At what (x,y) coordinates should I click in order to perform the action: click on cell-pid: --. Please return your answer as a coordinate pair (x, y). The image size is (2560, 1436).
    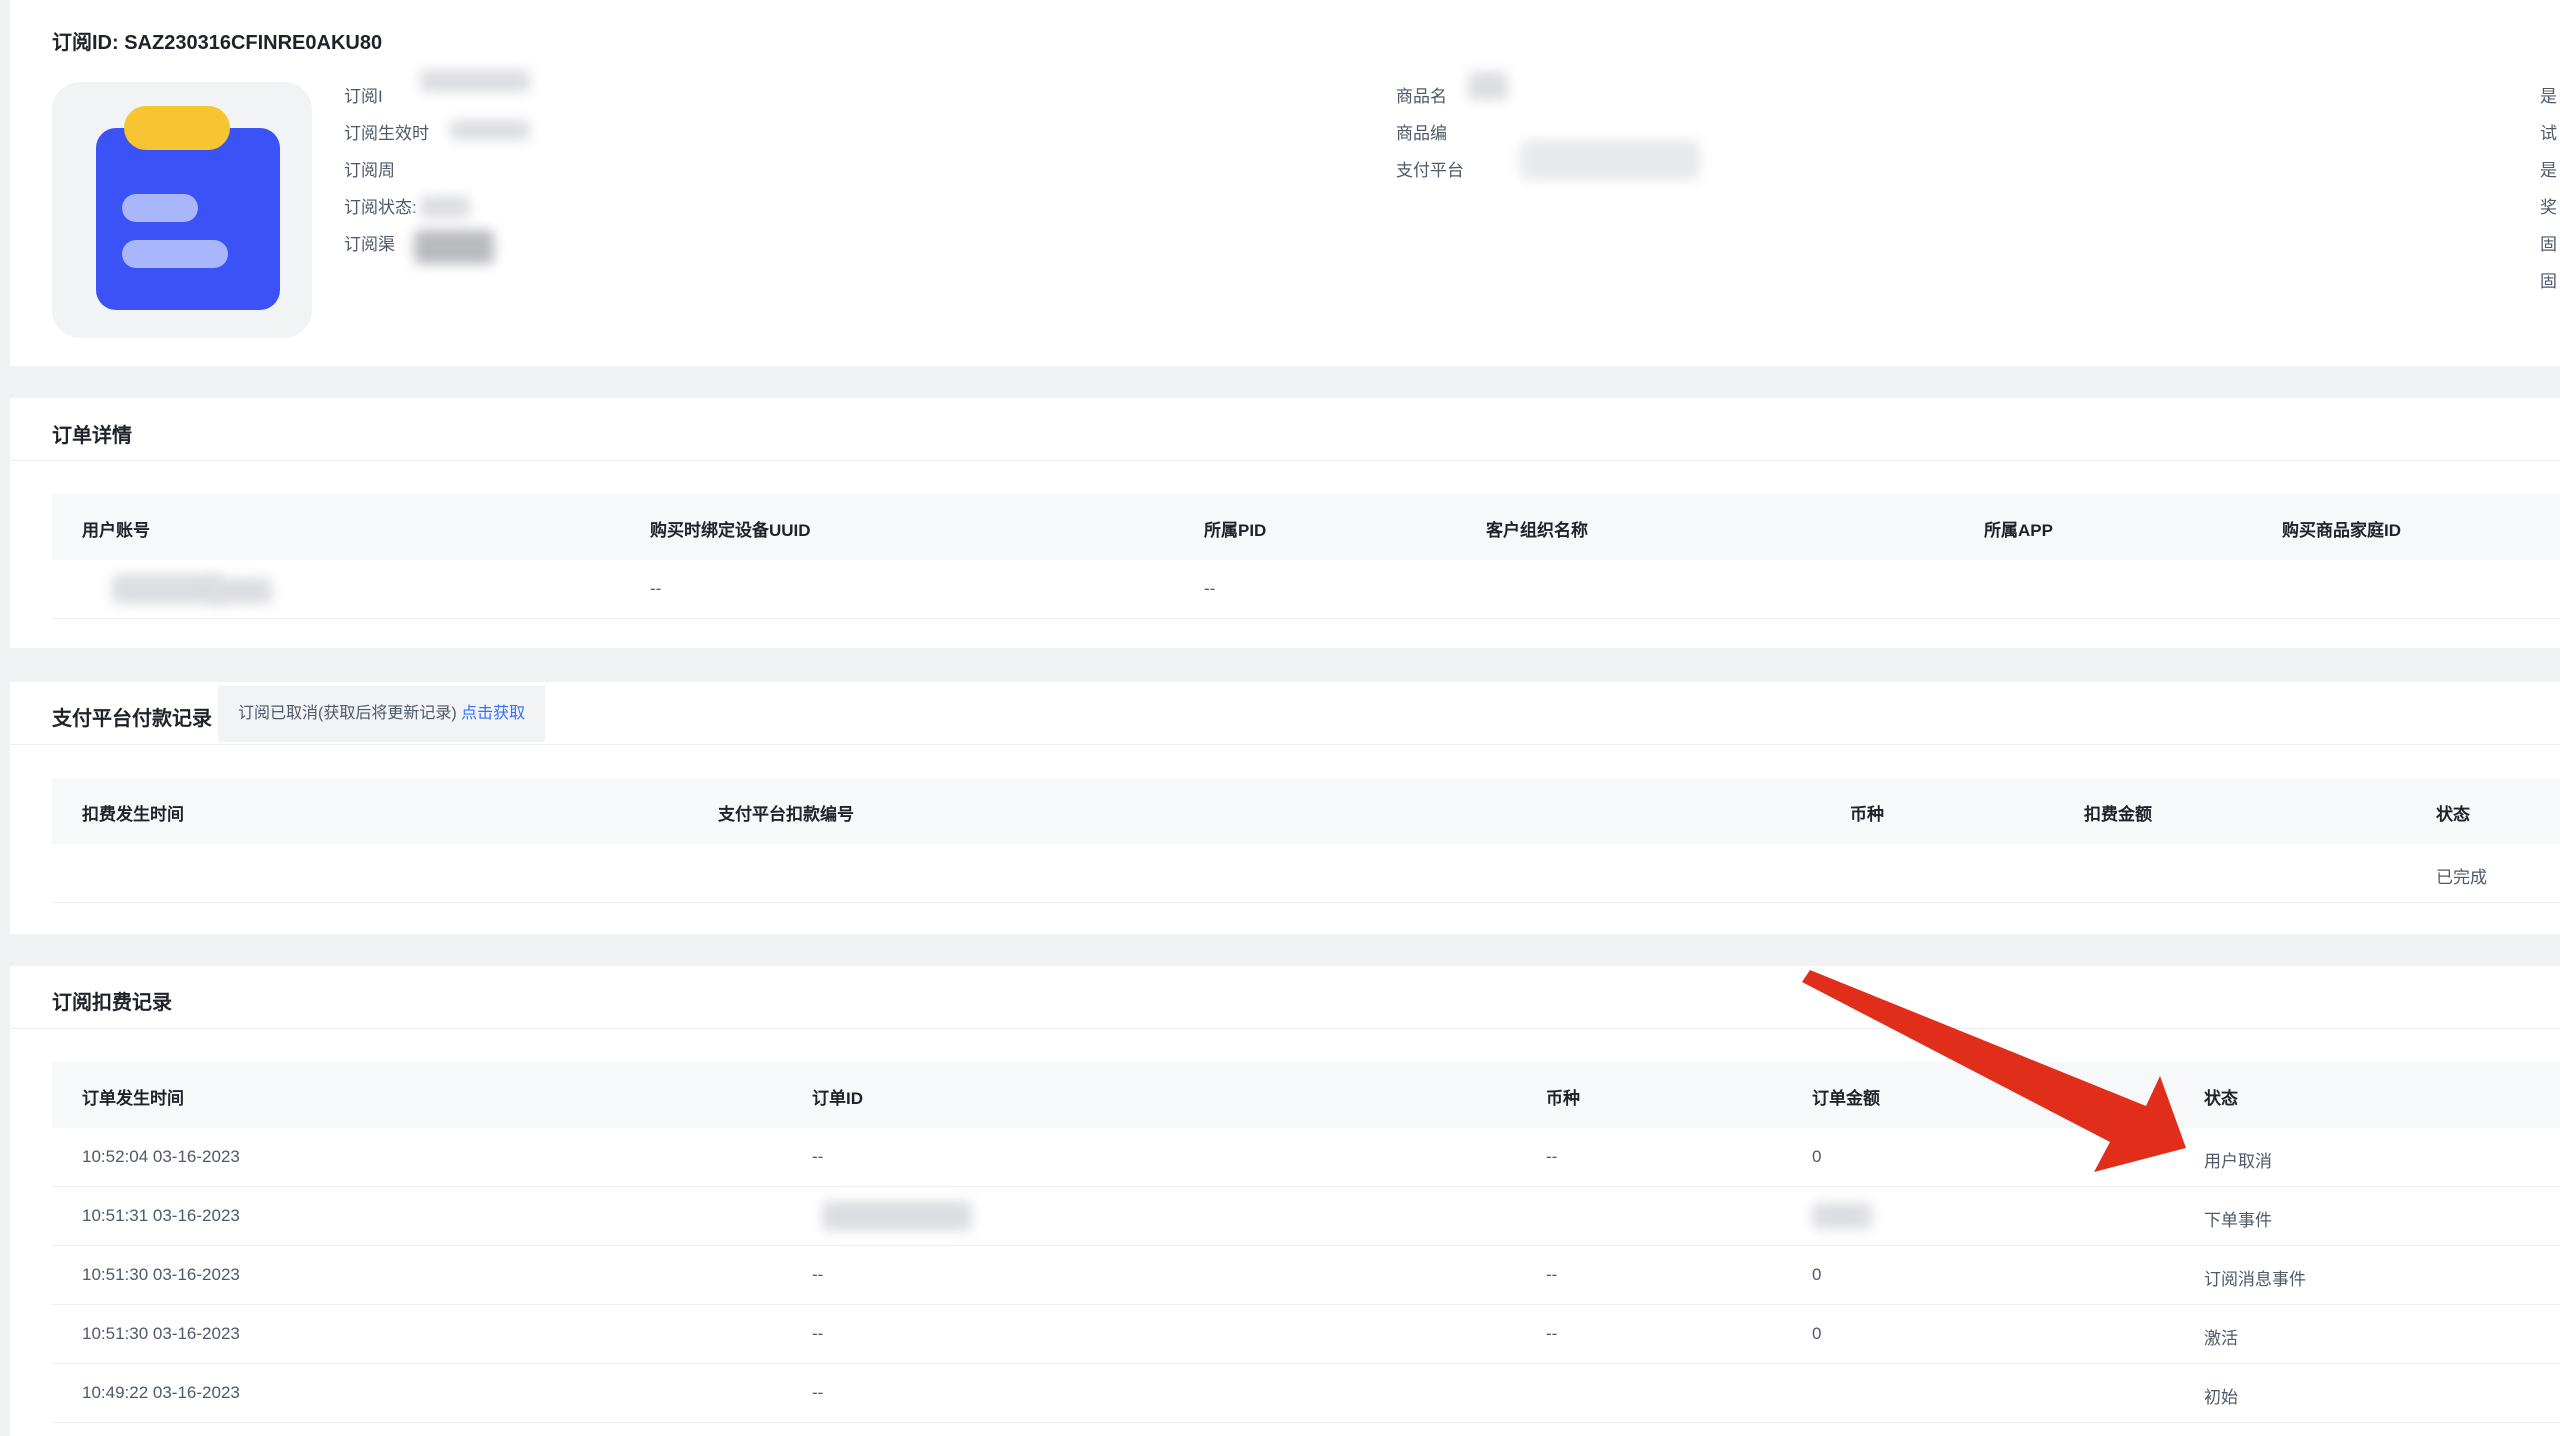
    Looking at the image, I should click on (1210, 588).